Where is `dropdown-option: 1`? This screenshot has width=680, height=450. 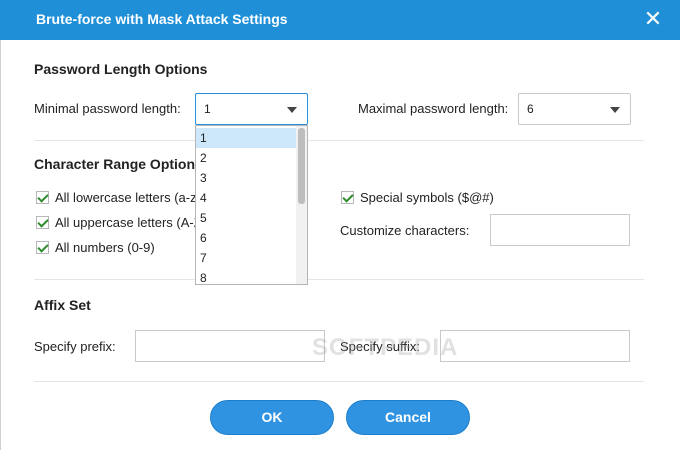
dropdown-option: 1 is located at coordinates (246, 138).